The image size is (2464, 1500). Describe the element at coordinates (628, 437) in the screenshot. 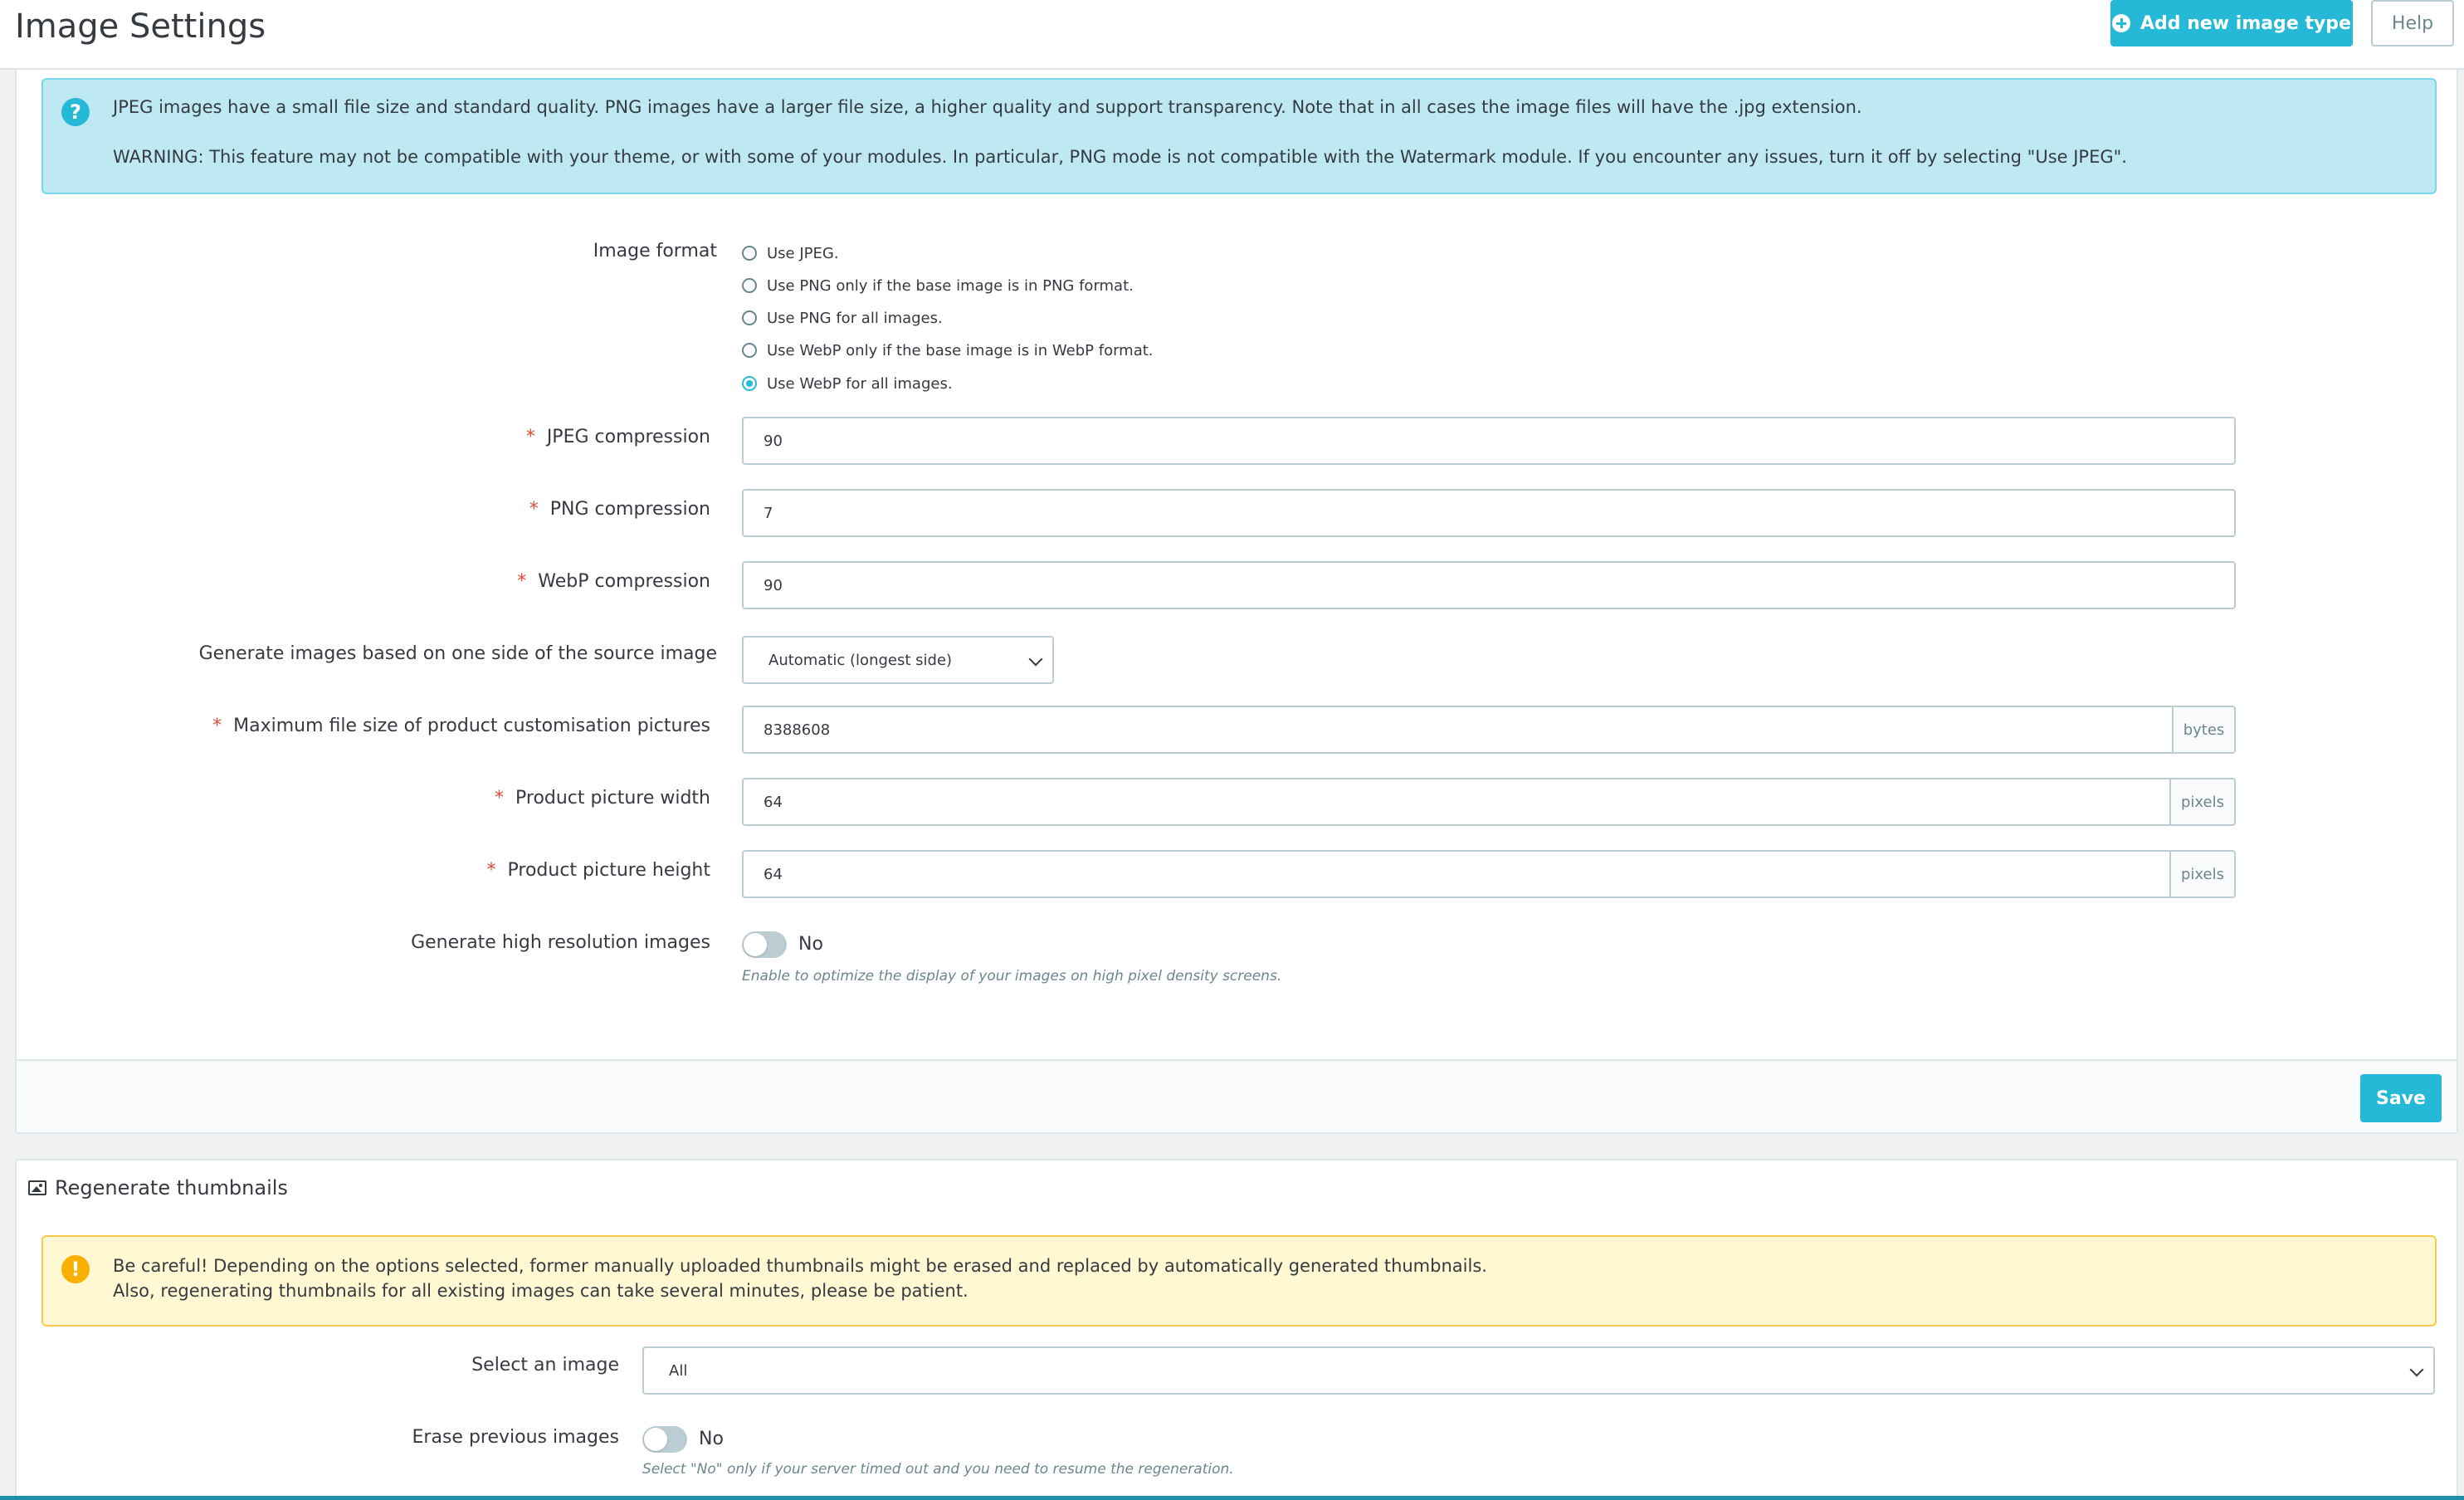

I see `jpeg-compression-label-text: JPEG compression` at that location.